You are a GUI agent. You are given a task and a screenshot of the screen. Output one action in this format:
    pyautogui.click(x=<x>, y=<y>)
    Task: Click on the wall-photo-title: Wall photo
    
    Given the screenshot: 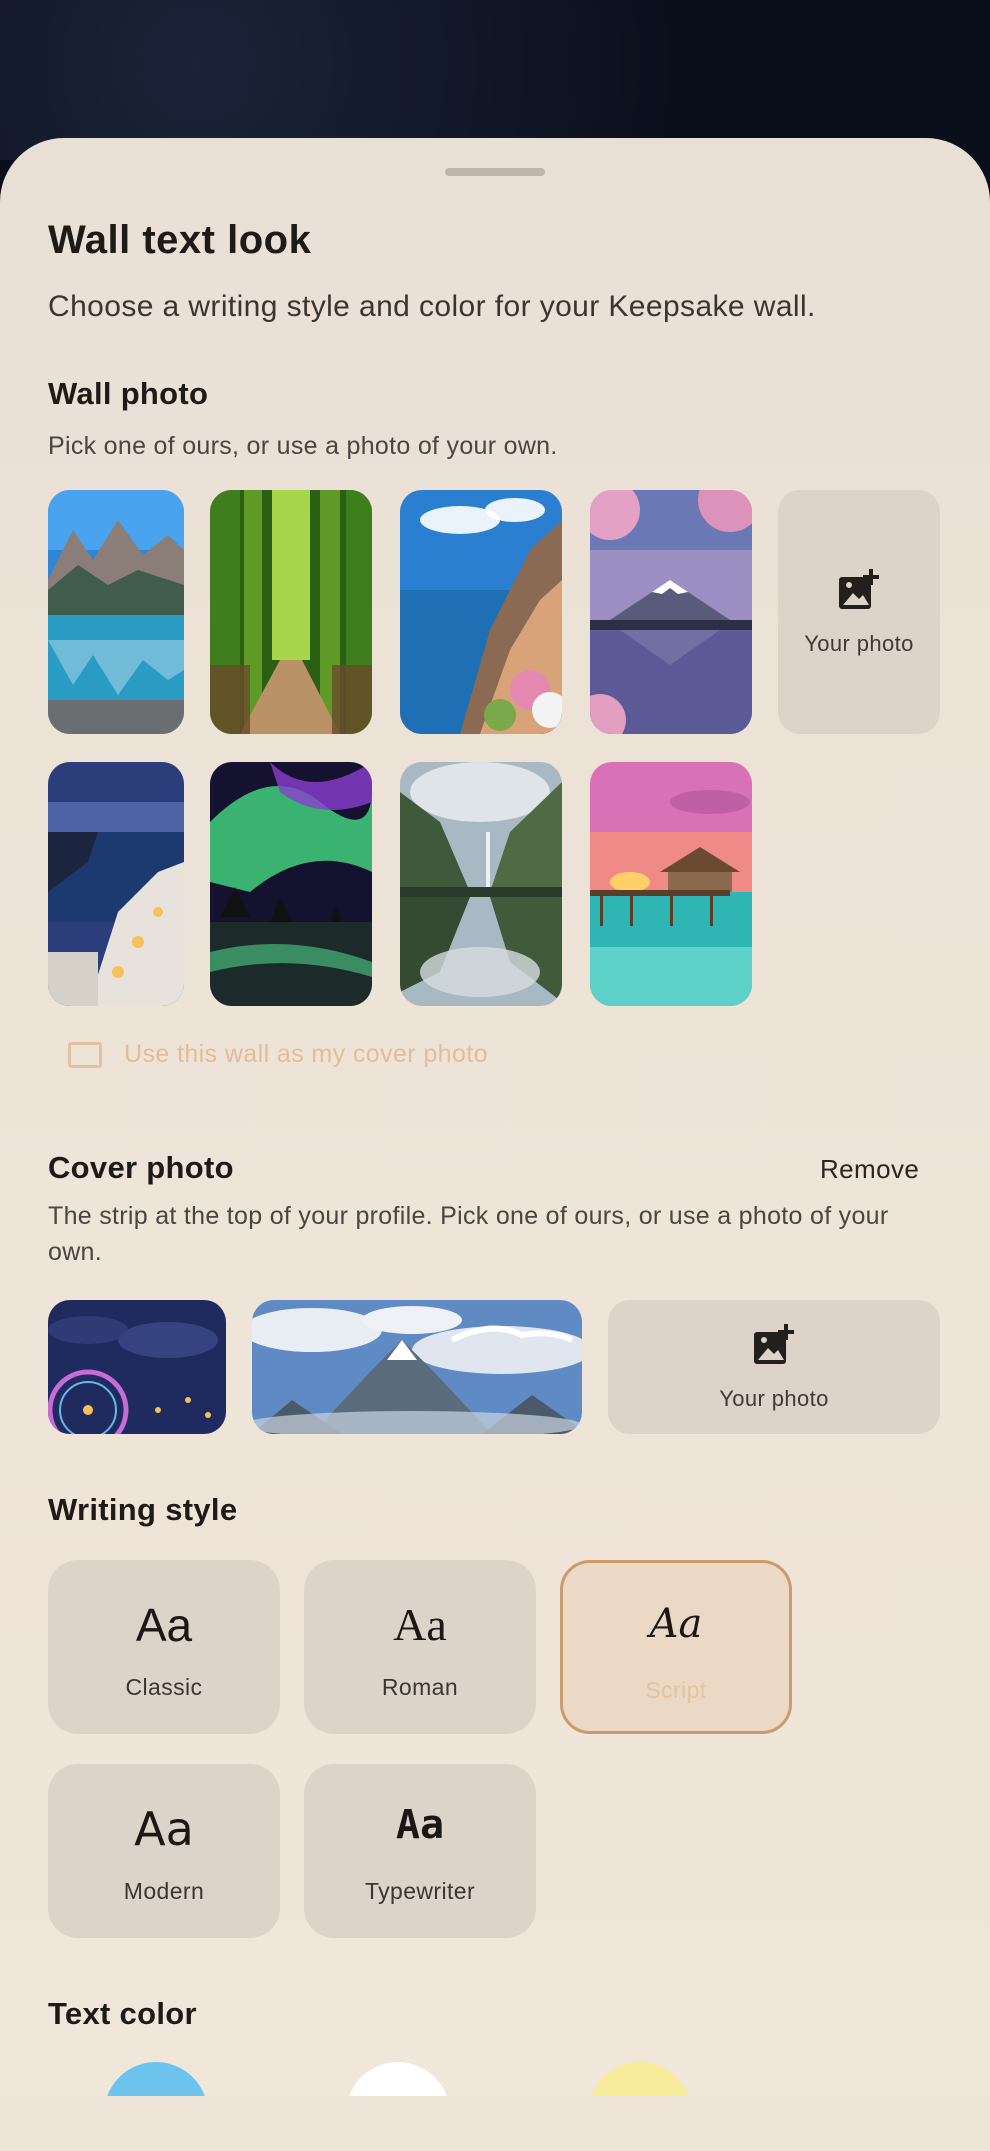 What is the action you would take?
    pyautogui.click(x=128, y=393)
    